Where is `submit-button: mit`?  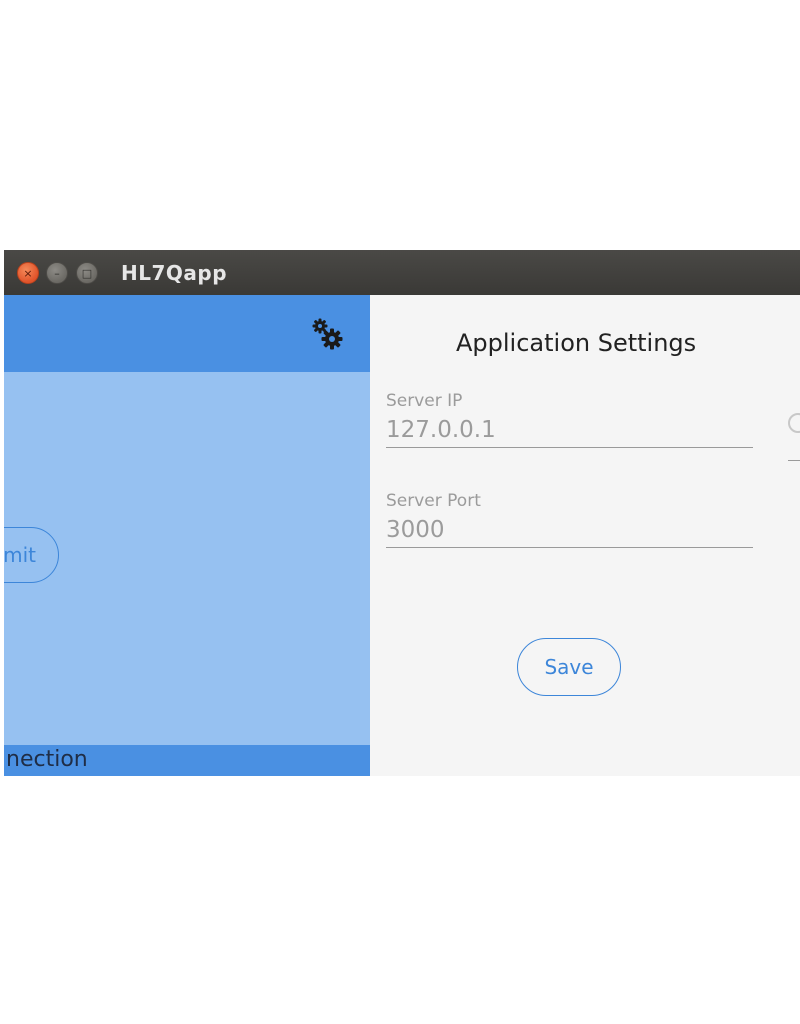
submit-button: mit is located at coordinates (31, 555).